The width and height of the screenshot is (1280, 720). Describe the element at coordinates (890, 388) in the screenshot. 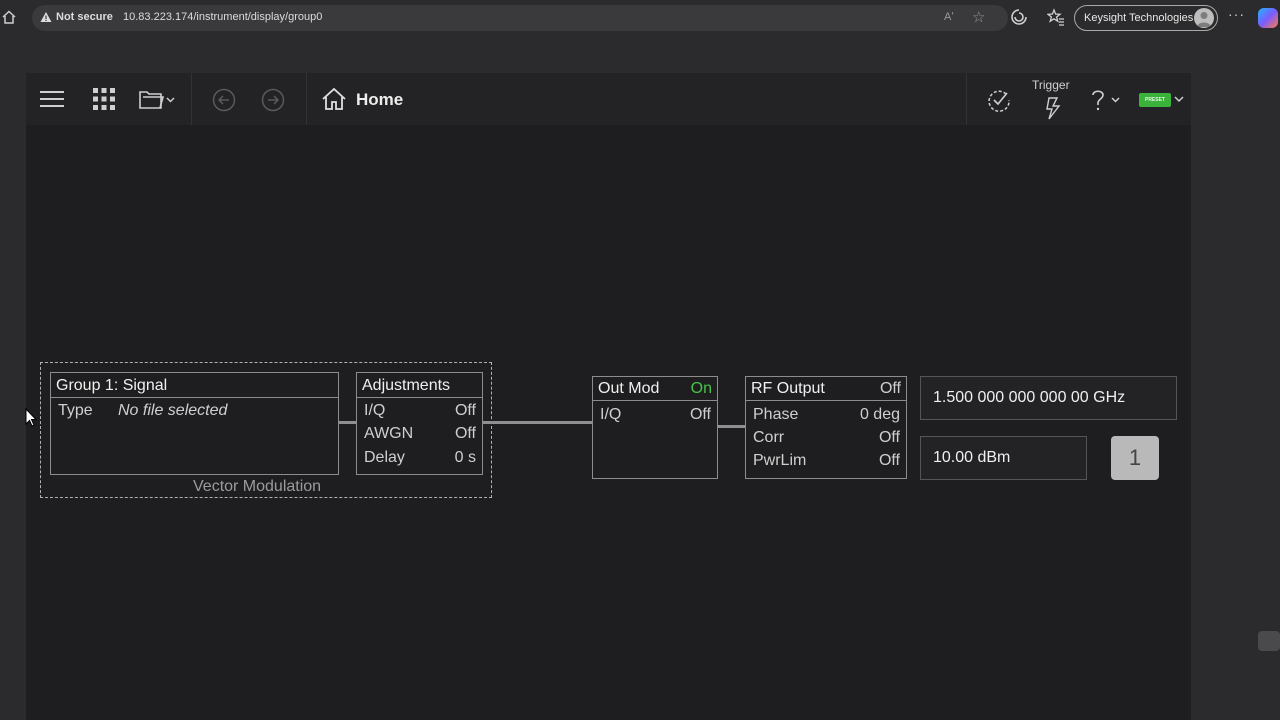

I see `rf-output-status: Off` at that location.